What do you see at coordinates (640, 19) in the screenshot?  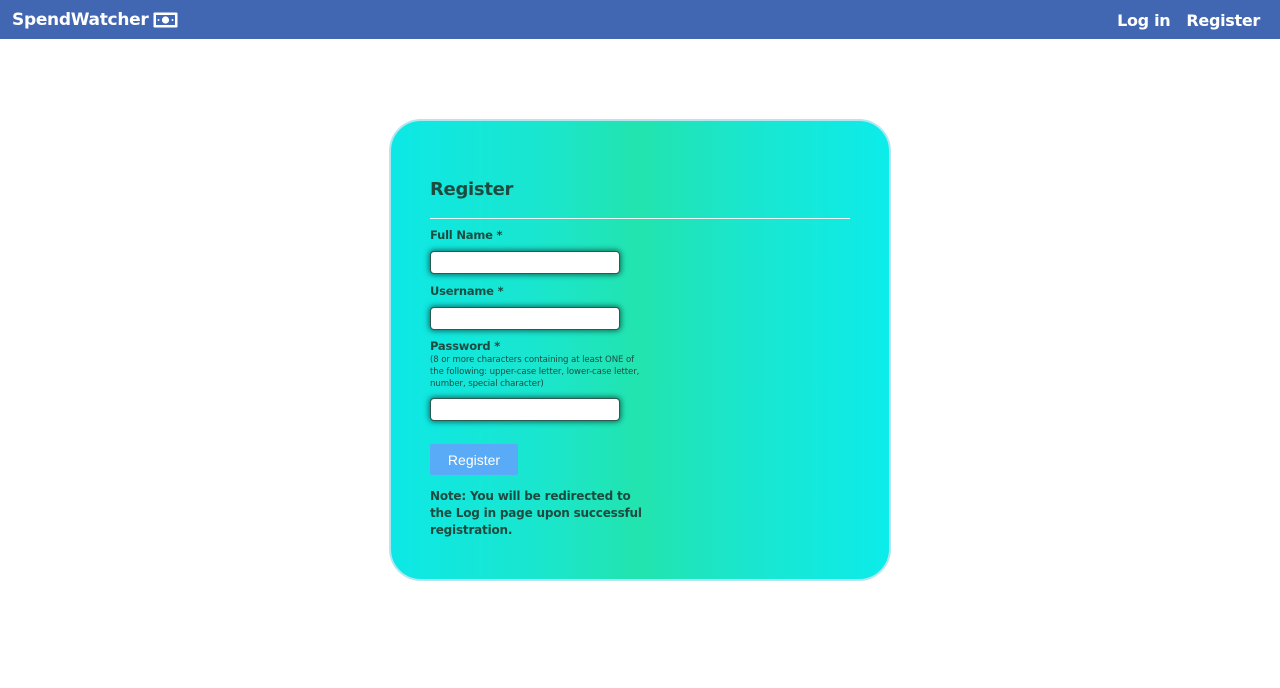 I see `top-navbar: SpendWatcher Log in Register` at bounding box center [640, 19].